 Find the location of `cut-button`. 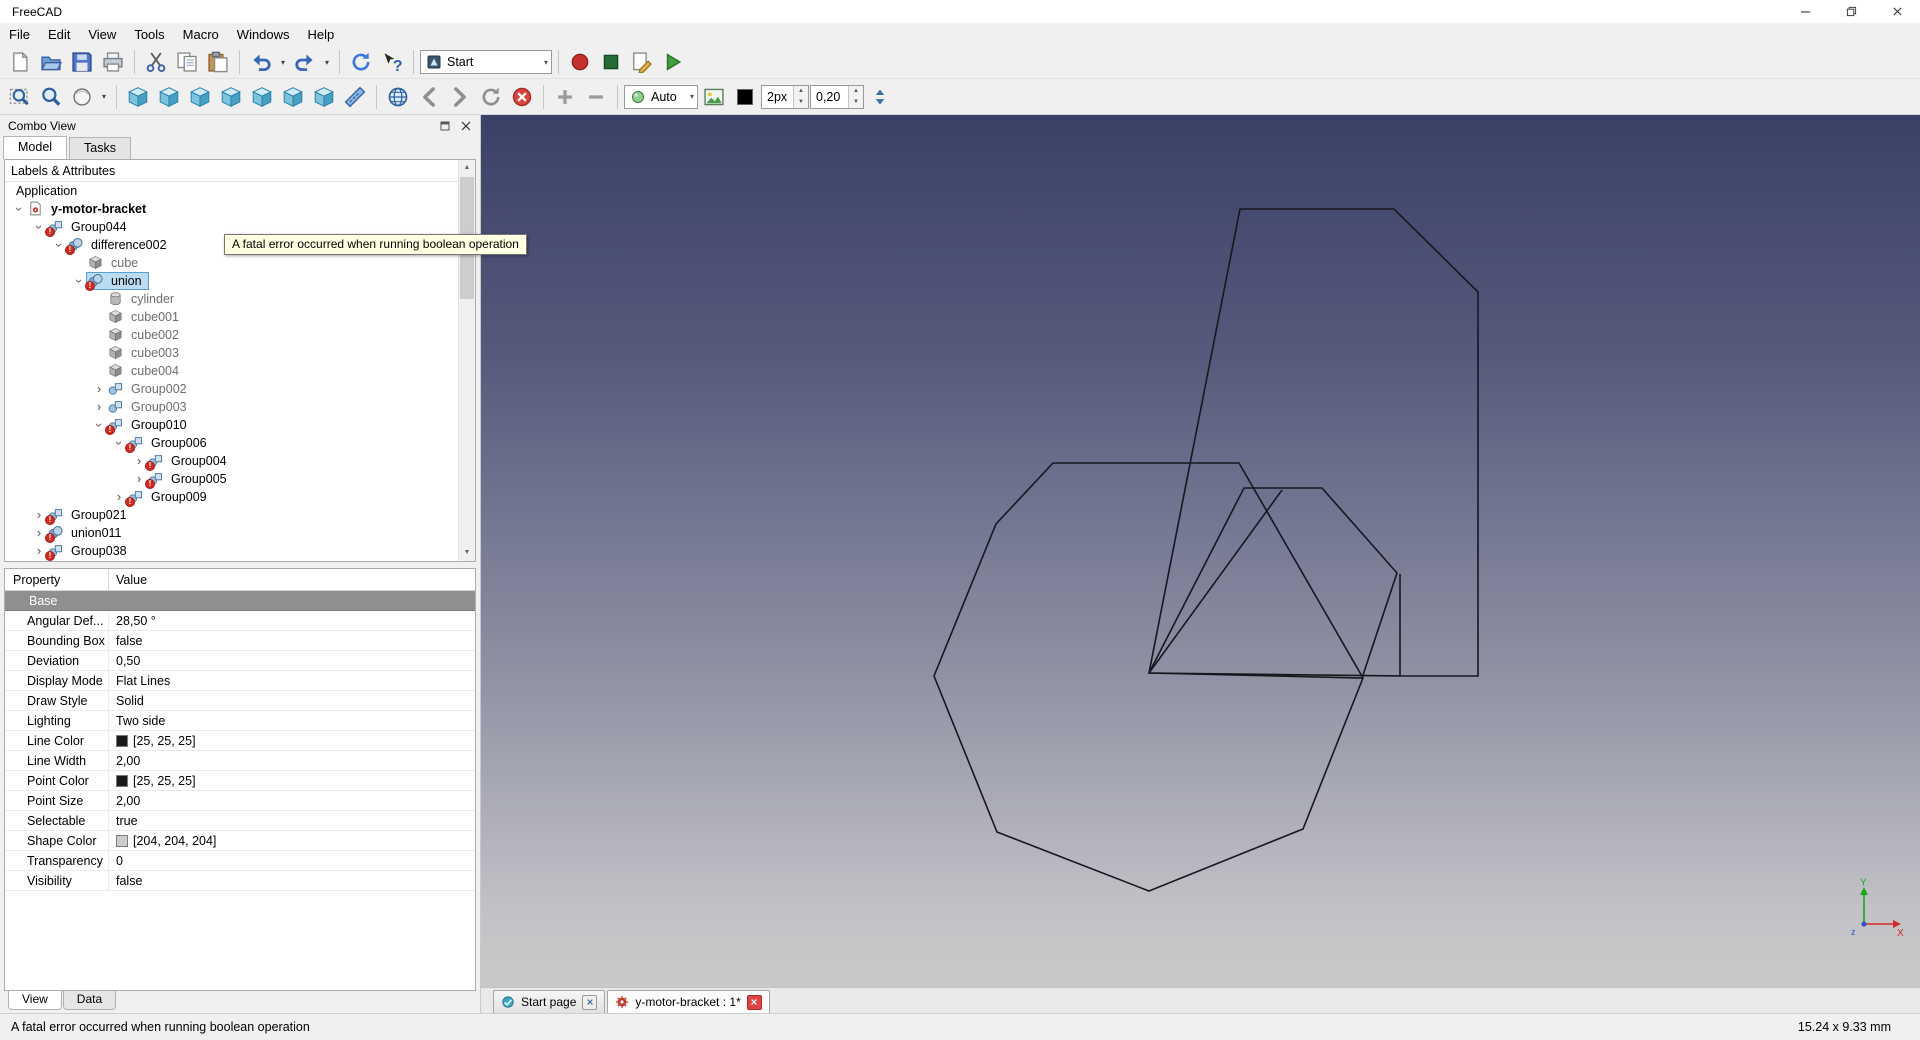

cut-button is located at coordinates (156, 62).